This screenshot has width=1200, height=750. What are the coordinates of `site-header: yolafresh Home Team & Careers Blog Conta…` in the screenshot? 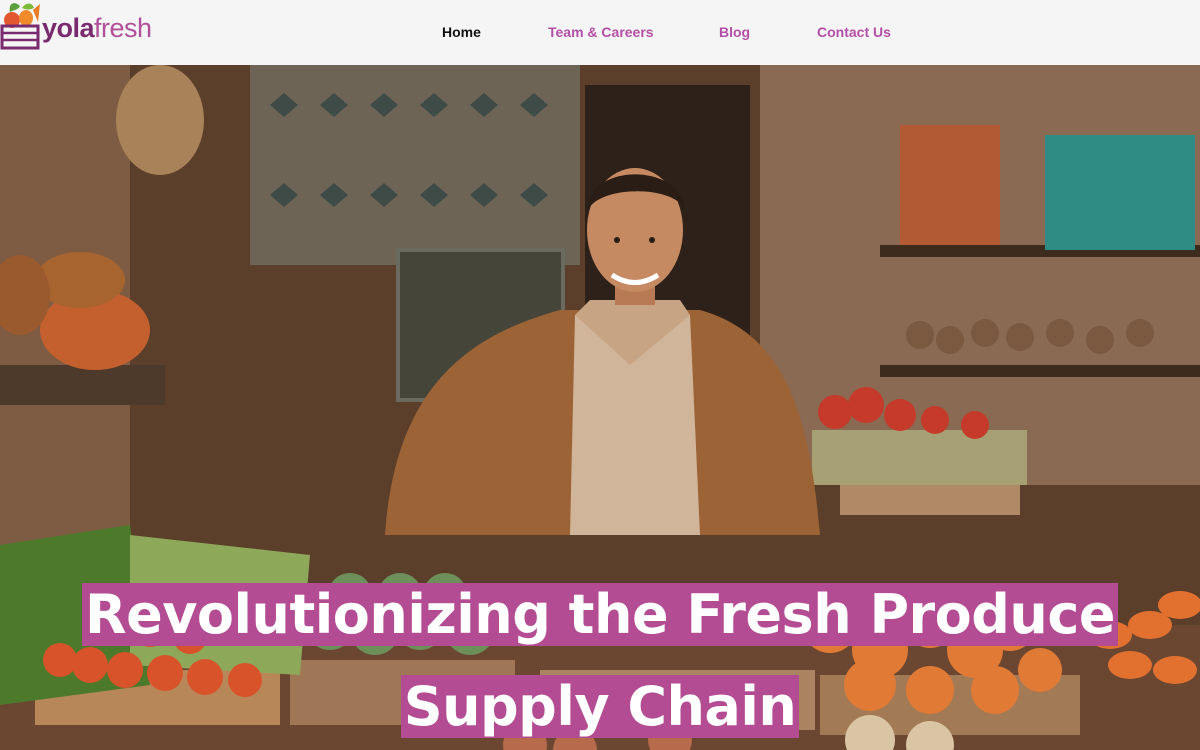 It's located at (600, 32).